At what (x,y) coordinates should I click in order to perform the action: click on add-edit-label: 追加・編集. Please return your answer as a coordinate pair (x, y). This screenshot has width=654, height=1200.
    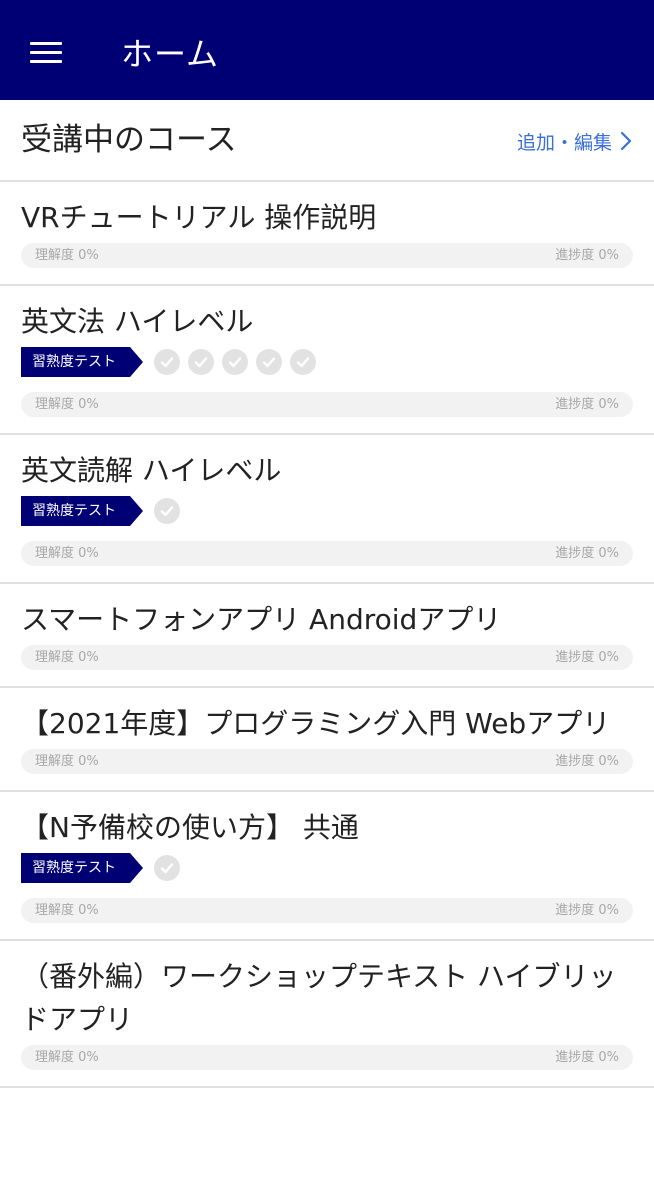
    Looking at the image, I should click on (564, 142).